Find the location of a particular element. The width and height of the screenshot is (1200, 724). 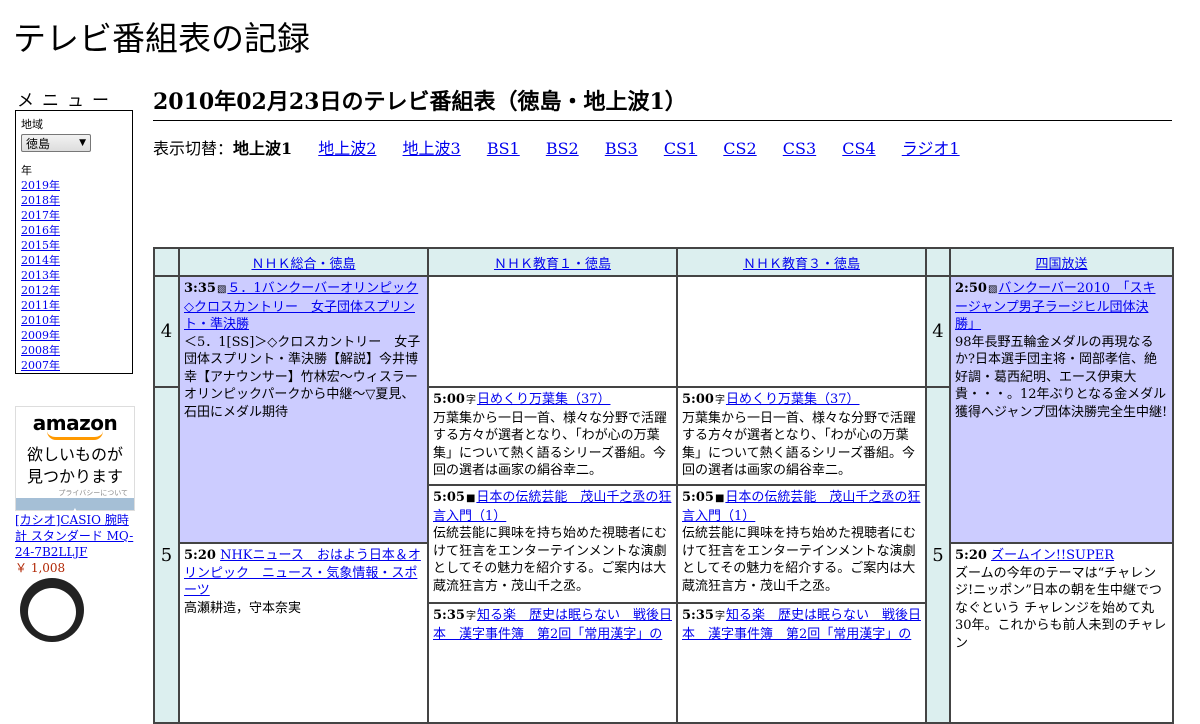

channel-header-edu1: ＮＨＫ教育１・徳島 is located at coordinates (552, 262).